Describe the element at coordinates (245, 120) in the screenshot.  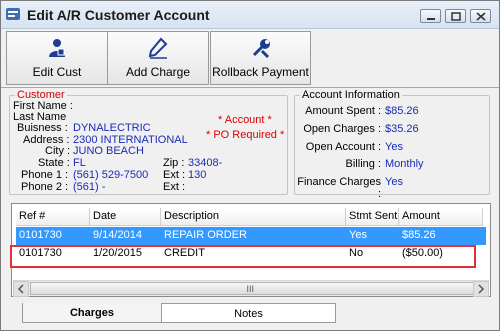
I see `account-required-flag: * Account *` at that location.